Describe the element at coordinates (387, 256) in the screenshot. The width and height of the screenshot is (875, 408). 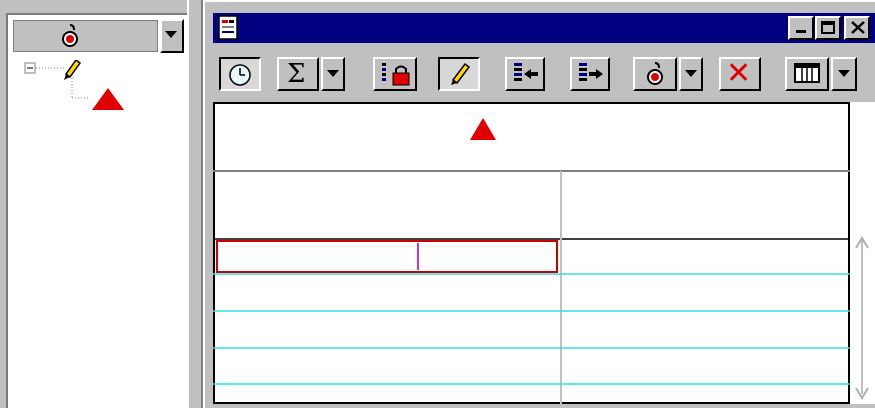
I see `selected-cell` at that location.